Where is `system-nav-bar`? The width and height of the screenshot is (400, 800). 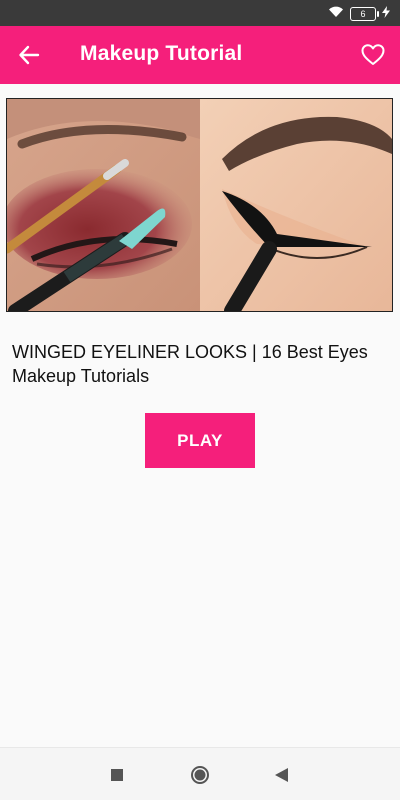
system-nav-bar is located at coordinates (200, 773).